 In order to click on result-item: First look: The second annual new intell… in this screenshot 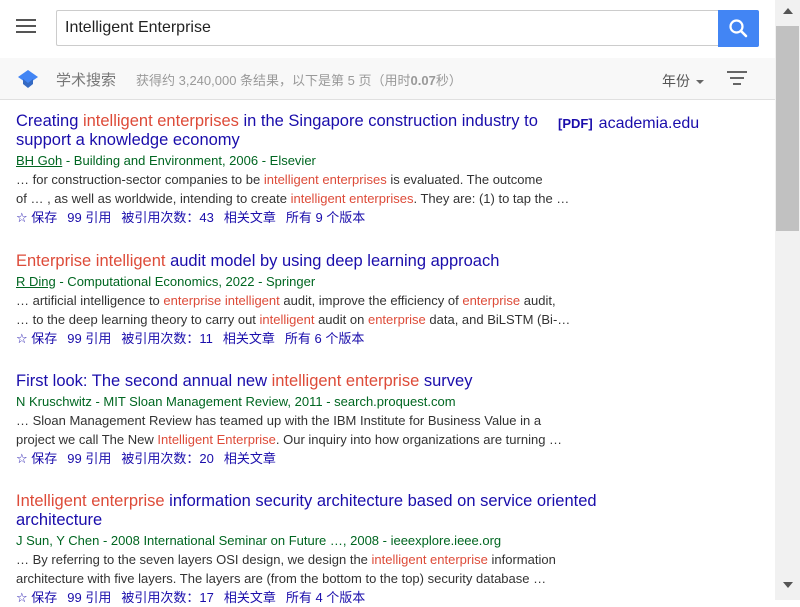, I will do `click(296, 420)`.